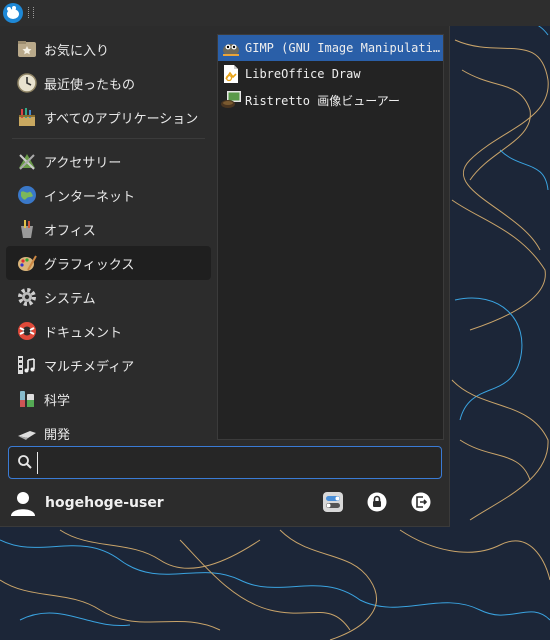  What do you see at coordinates (27, 297) in the screenshot?
I see `system-icon` at bounding box center [27, 297].